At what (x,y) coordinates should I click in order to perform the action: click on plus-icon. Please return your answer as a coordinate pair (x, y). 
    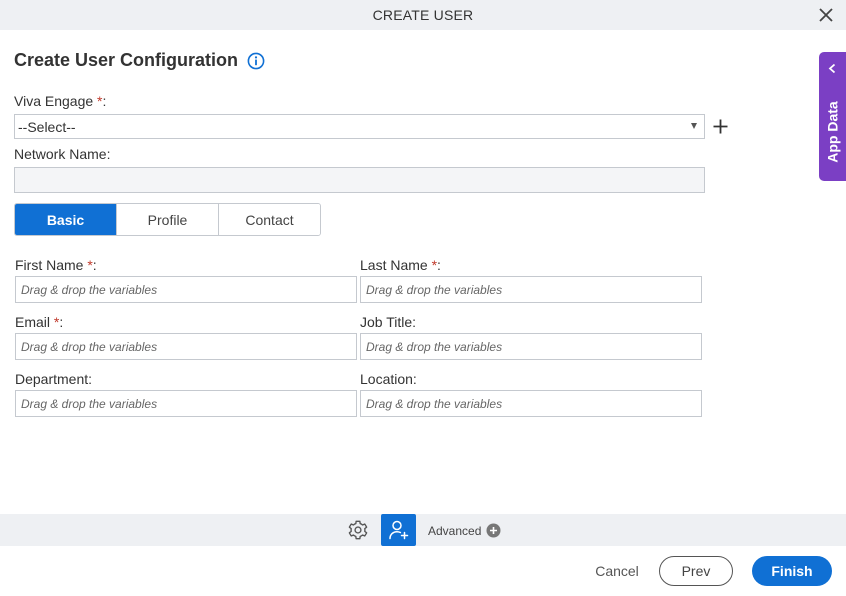
    Looking at the image, I should click on (720, 126).